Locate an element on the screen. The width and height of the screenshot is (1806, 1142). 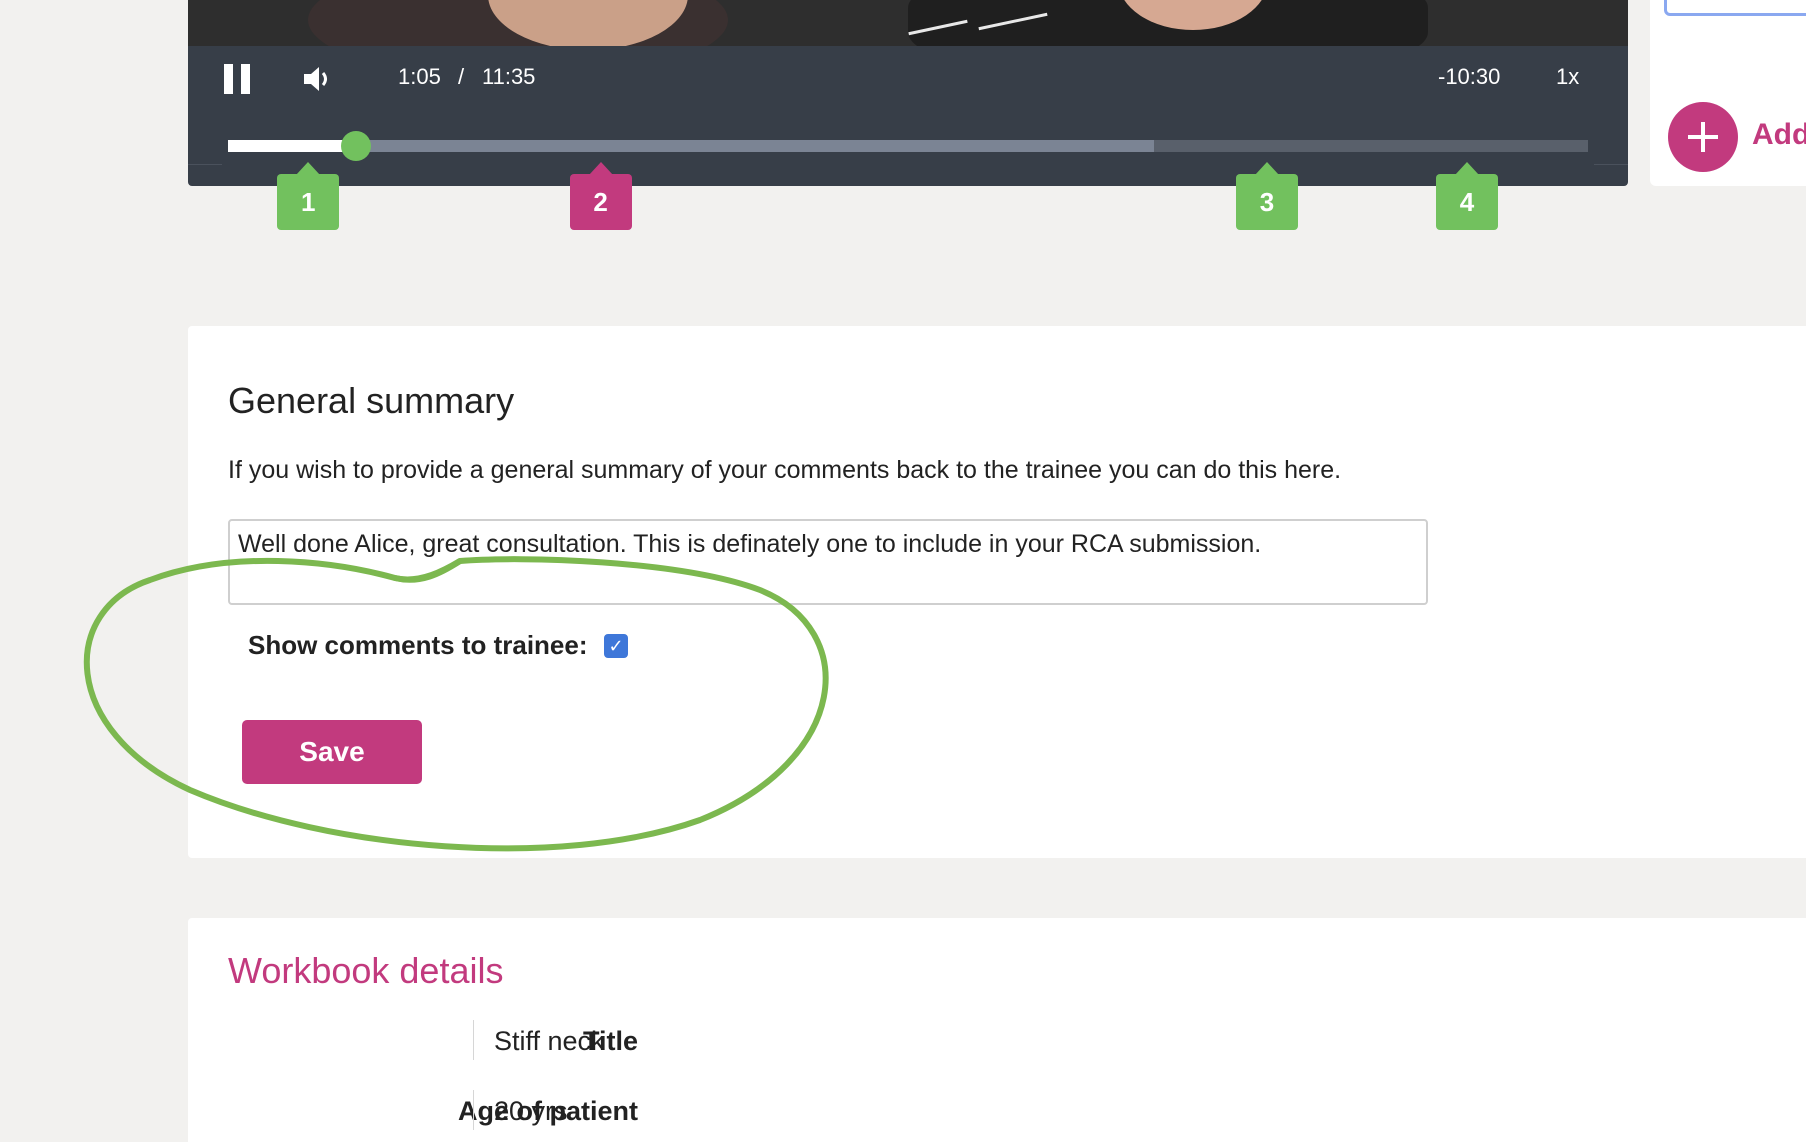
section-title: Workbook details is located at coordinates (366, 970).